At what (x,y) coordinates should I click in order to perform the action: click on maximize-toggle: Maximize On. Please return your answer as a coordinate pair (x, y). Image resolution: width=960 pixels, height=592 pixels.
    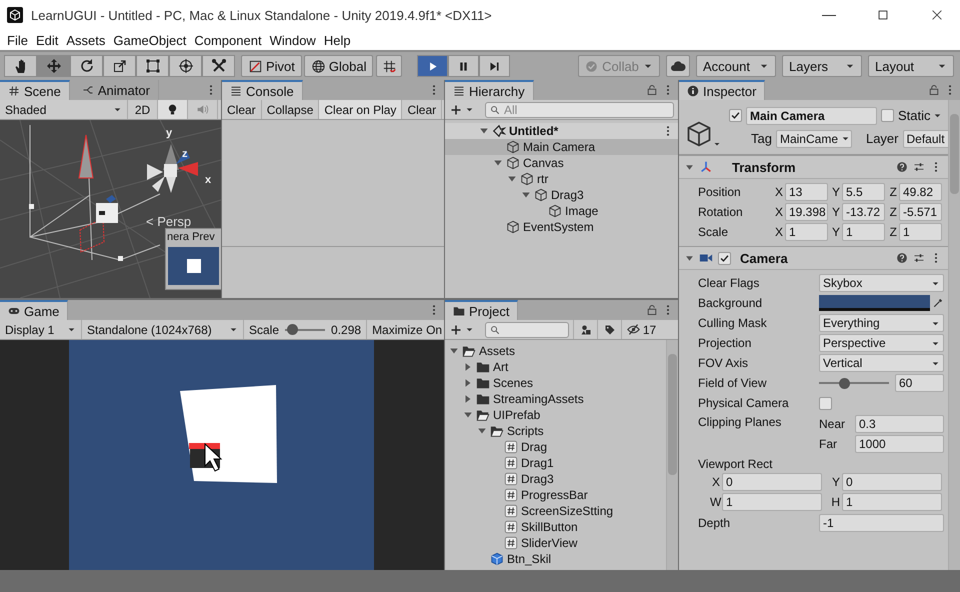
    Looking at the image, I should click on (405, 329).